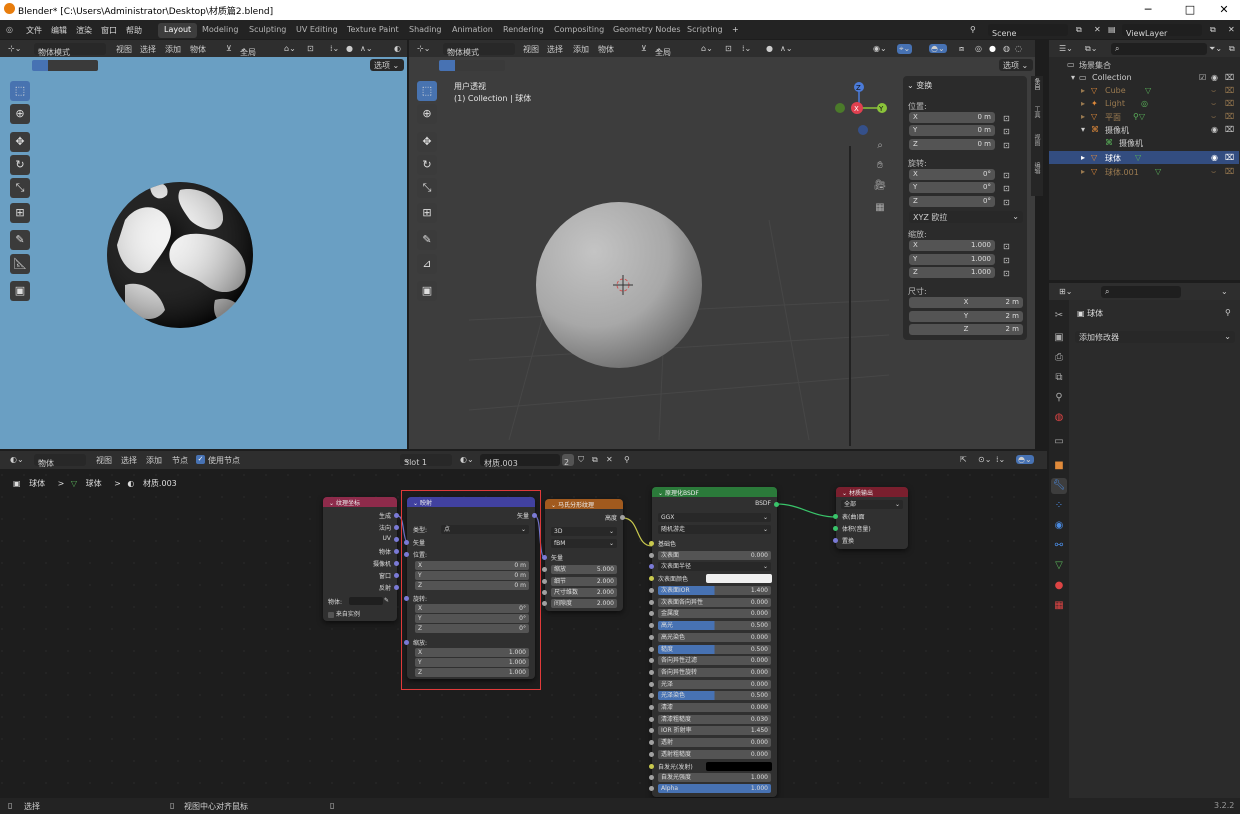  I want to click on bsdf-field-11: 清漆粗糙度 0.030, so click(714, 719).